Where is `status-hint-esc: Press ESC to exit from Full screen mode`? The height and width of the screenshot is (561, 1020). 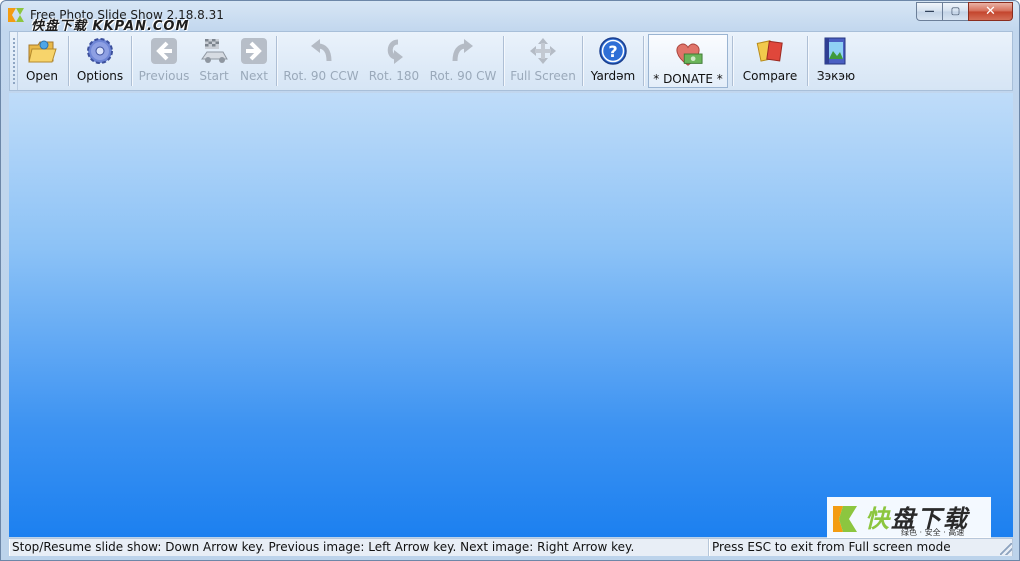
status-hint-esc: Press ESC to exit from Full screen mode is located at coordinates (861, 547).